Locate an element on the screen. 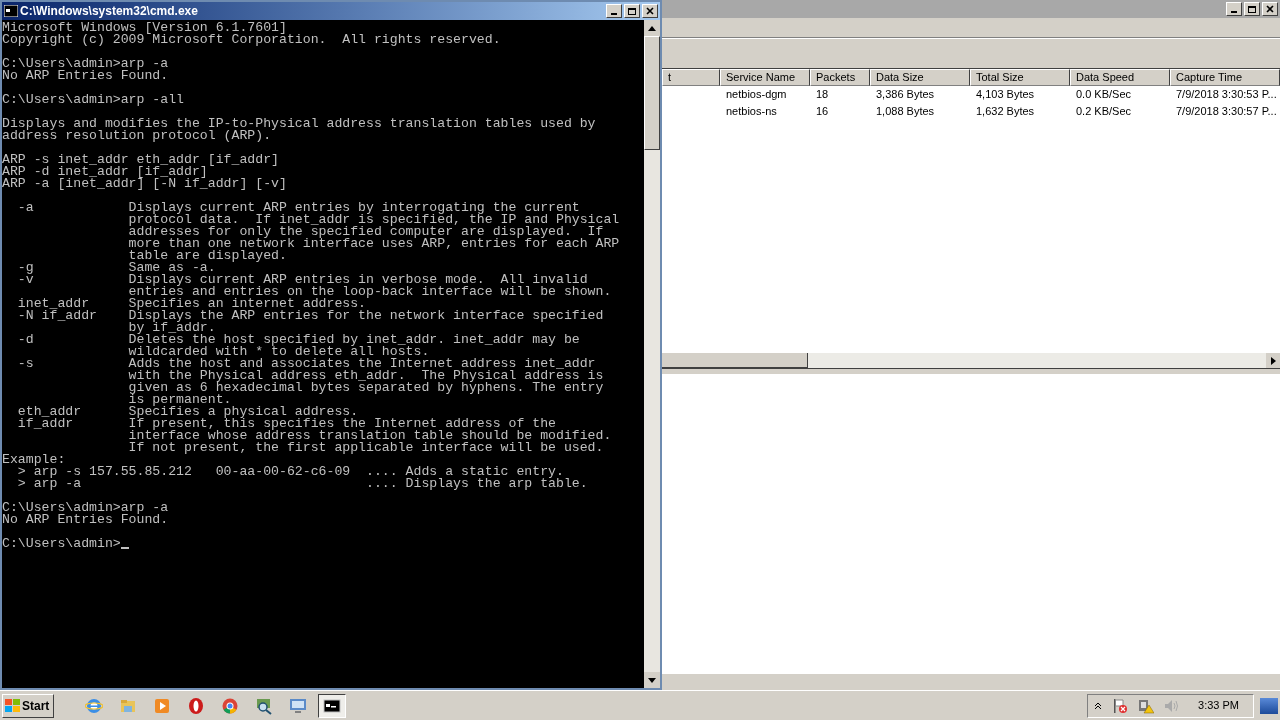  console-line: ARP -a [inet_addr] [-N if_addr] [-v] is located at coordinates (144, 184).